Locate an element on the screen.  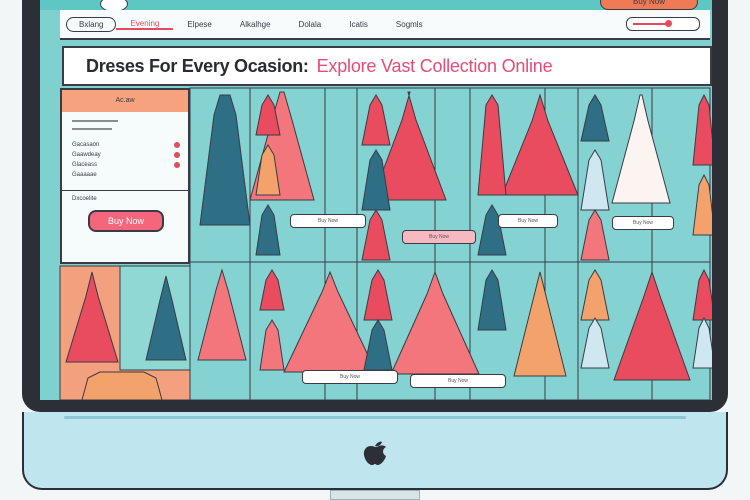
apple-logo-icon is located at coordinates (374, 453).